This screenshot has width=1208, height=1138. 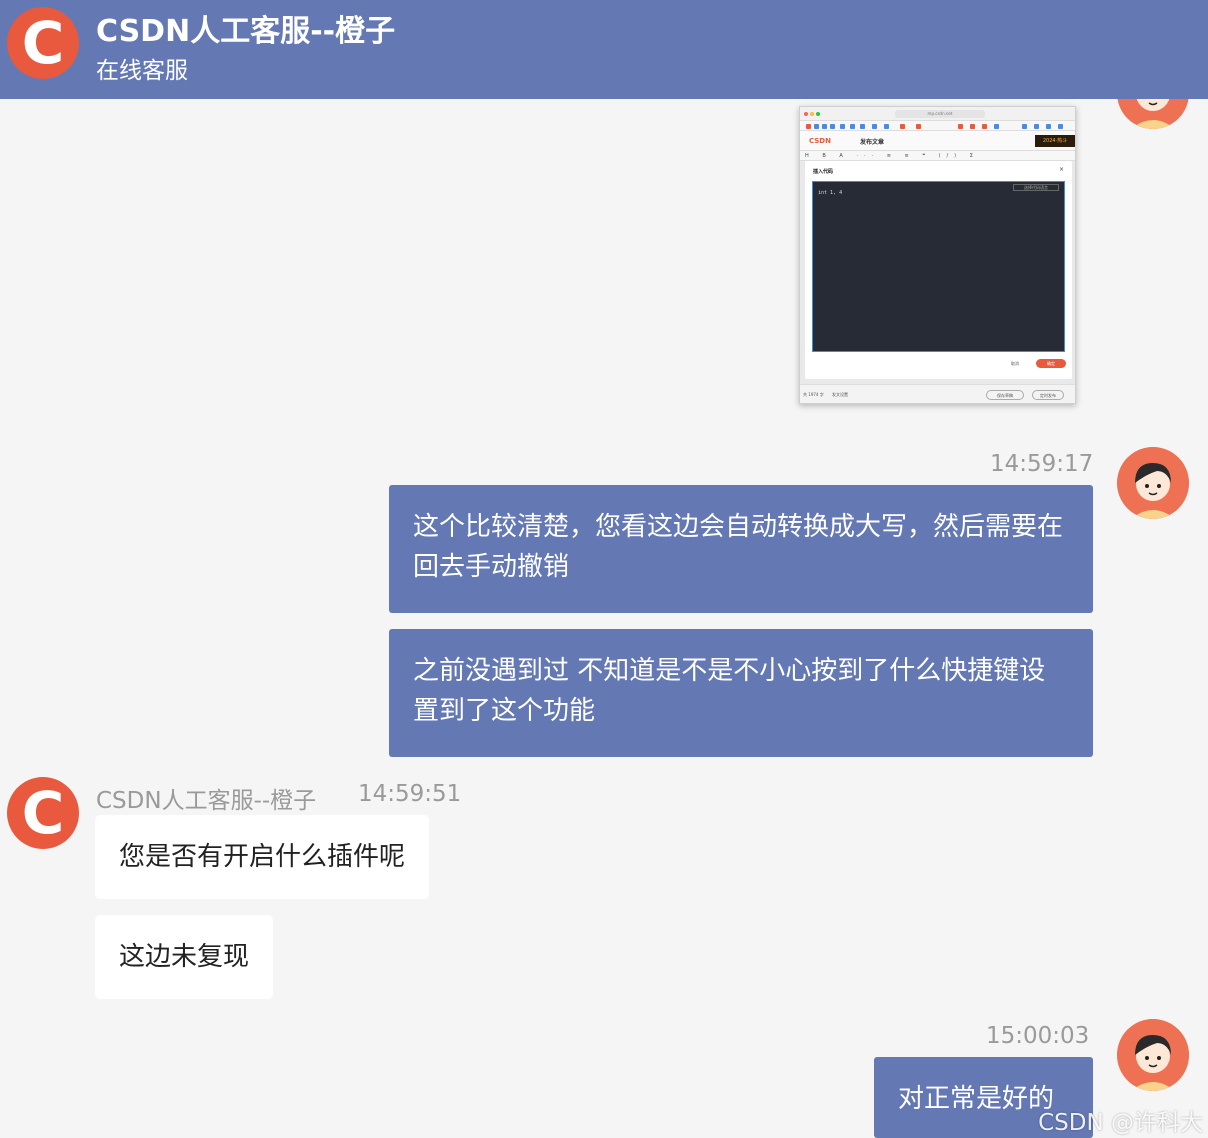 What do you see at coordinates (1120, 1123) in the screenshot?
I see `watermark: CSDN @许科大` at bounding box center [1120, 1123].